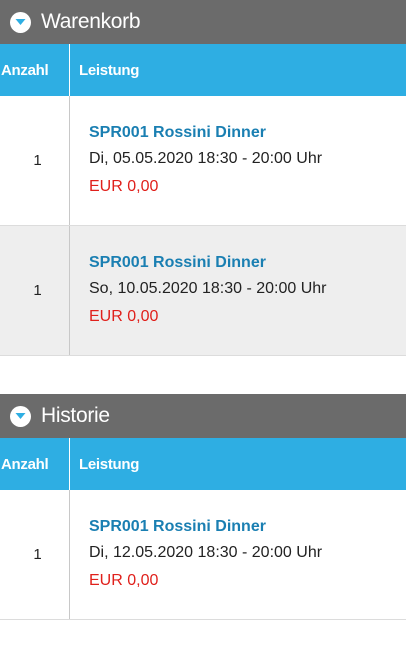  What do you see at coordinates (206, 158) in the screenshot?
I see `service-date: Di, 05.05.2020 18:30 - 20:00 Uhr` at bounding box center [206, 158].